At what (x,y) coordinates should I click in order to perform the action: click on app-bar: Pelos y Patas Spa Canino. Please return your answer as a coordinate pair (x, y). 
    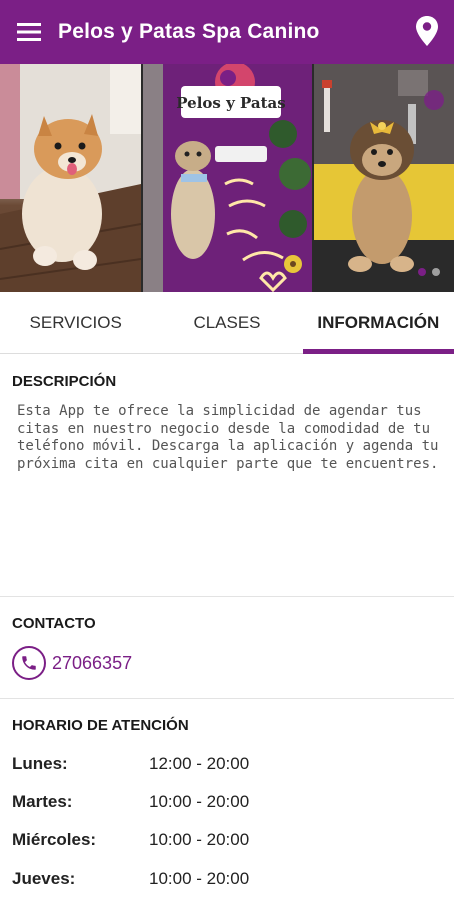
    Looking at the image, I should click on (227, 32).